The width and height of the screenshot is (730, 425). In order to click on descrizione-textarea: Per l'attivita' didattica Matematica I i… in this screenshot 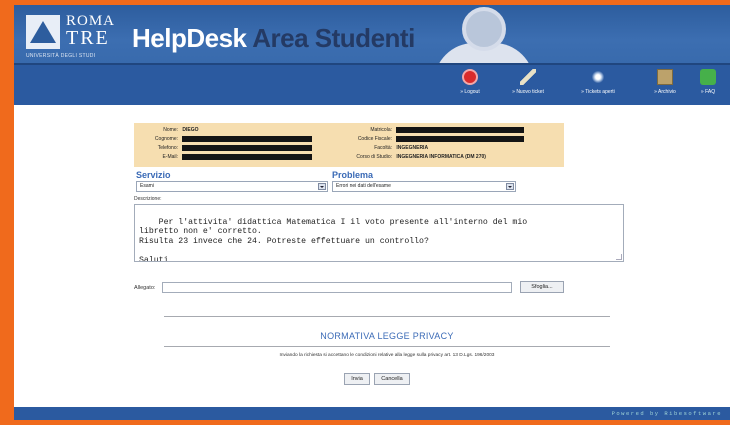, I will do `click(379, 233)`.